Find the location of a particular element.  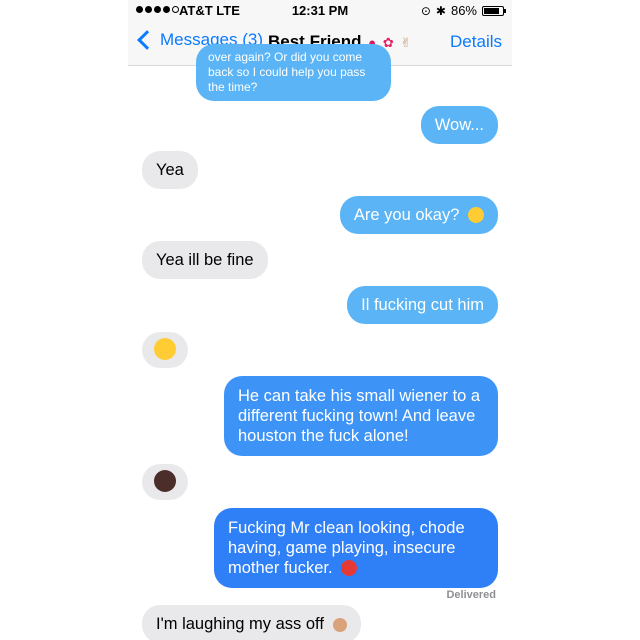

bluetooth-icon: ✱ is located at coordinates (440, 10).